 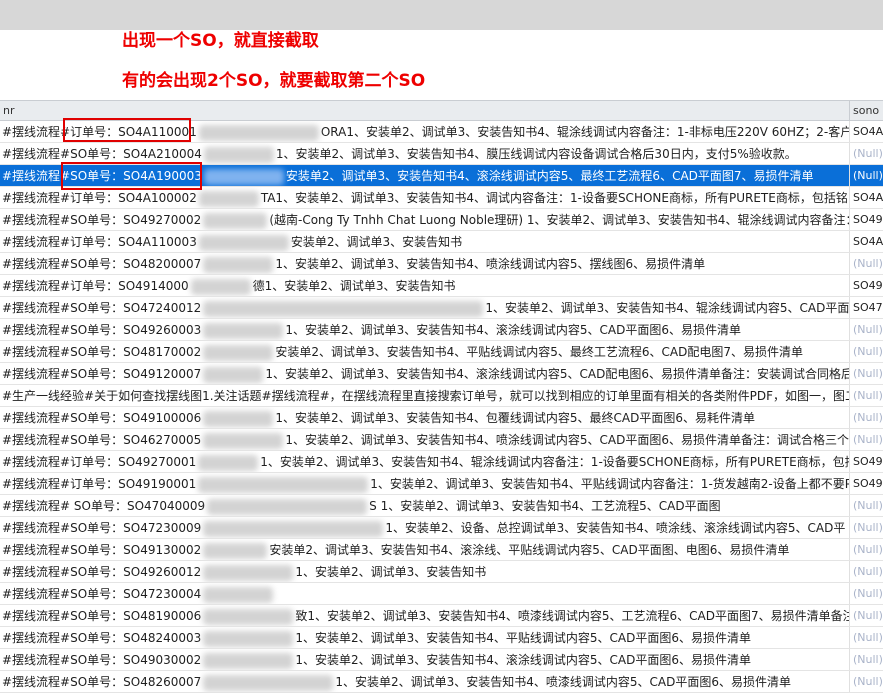 What do you see at coordinates (425, 593) in the screenshot?
I see `cell-nr: #摆线流程#SO单号：SO47230004` at bounding box center [425, 593].